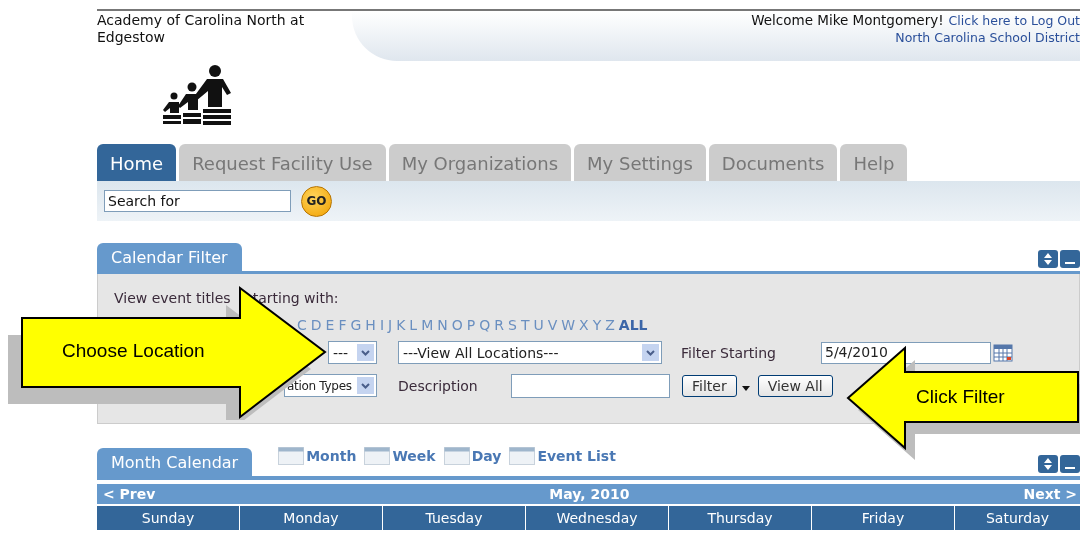  Describe the element at coordinates (987, 37) in the screenshot. I see `district-name: North Carolina School District` at that location.